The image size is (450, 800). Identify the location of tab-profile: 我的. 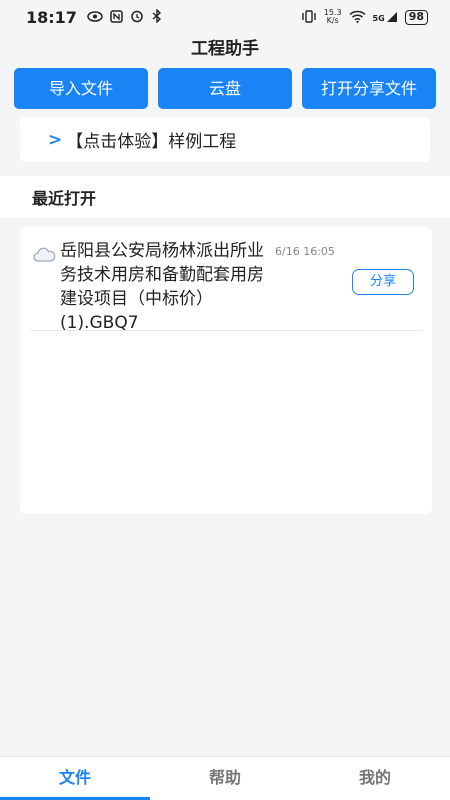
(375, 778).